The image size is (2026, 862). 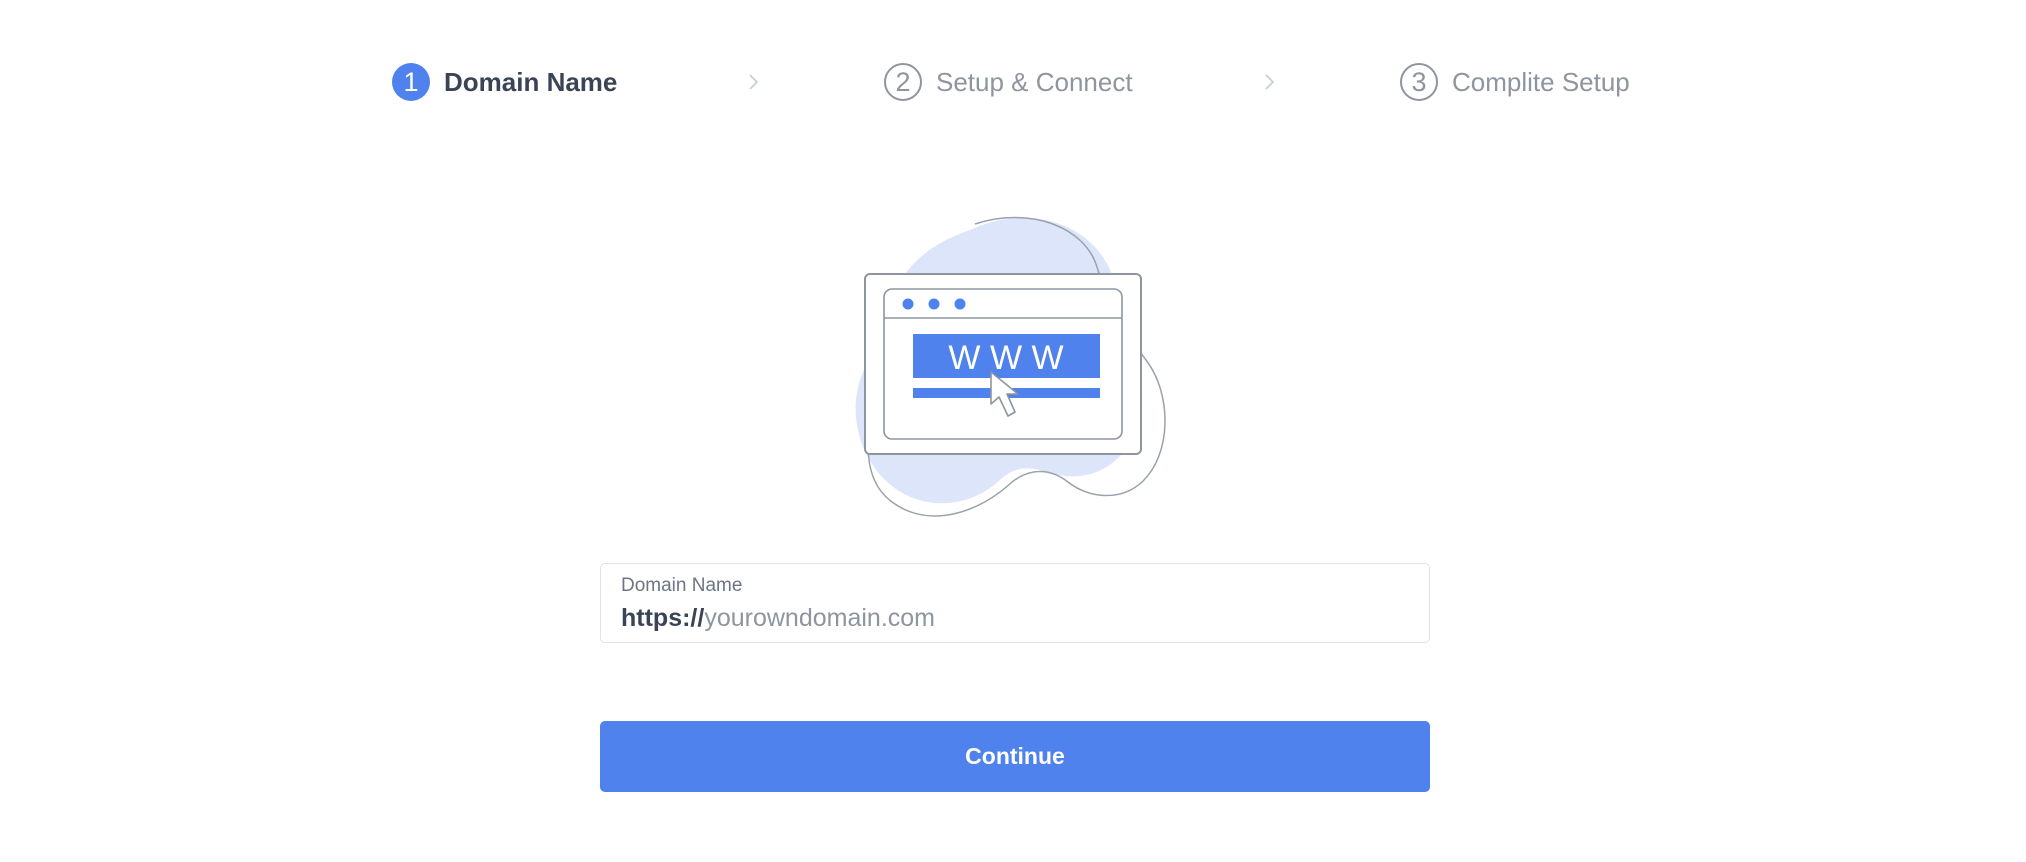 I want to click on step-setup-connect: 2 Setup & Connect, so click(x=1008, y=82).